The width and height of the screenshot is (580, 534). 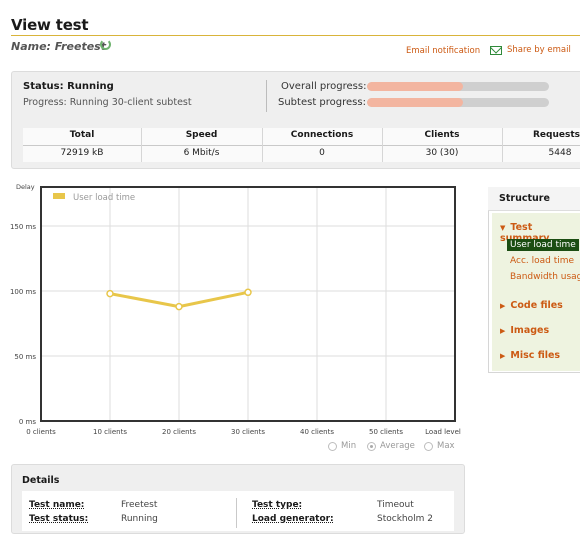 I want to click on radio-min-circle, so click(x=332, y=446).